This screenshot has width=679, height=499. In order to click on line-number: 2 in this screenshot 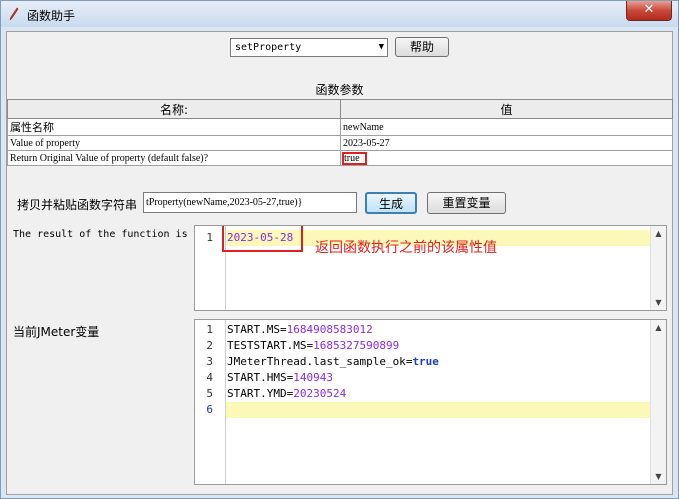, I will do `click(209, 345)`.